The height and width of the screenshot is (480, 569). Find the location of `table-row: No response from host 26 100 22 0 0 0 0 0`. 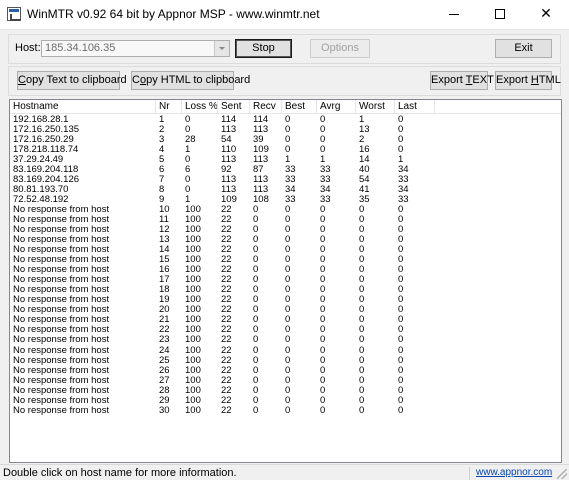

table-row: No response from host 26 100 22 0 0 0 0 0 is located at coordinates (285, 370).